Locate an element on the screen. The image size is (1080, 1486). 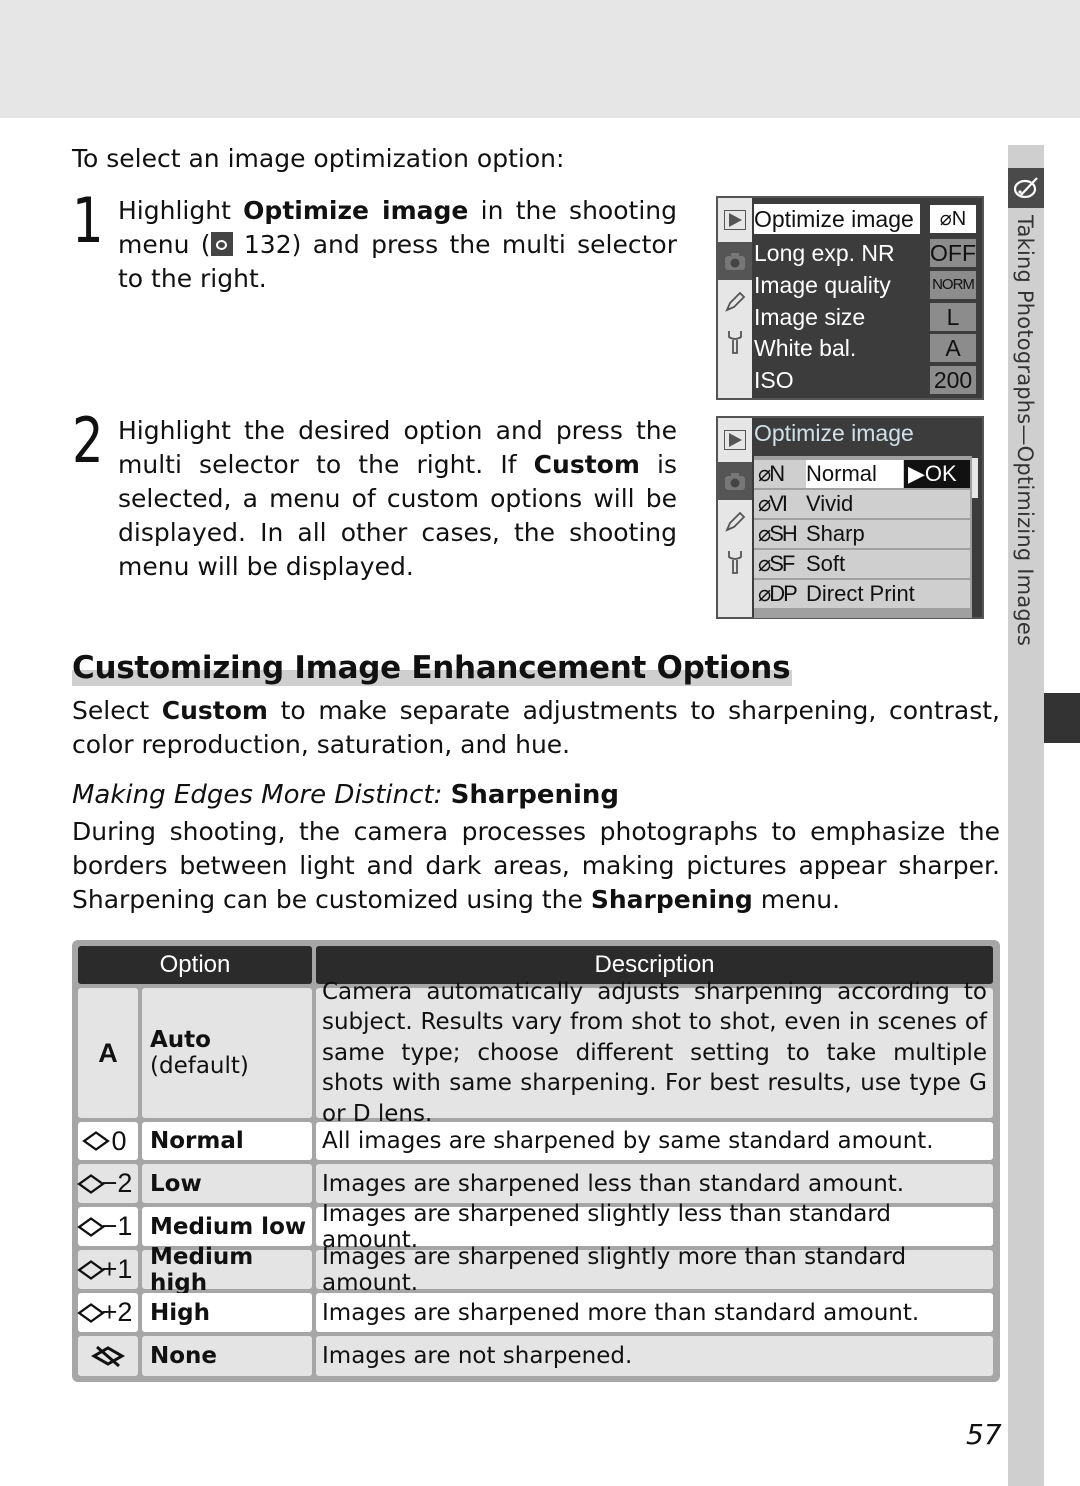
subsection-heading: Making Edges More Distinct: Sharpening is located at coordinates (346, 795).